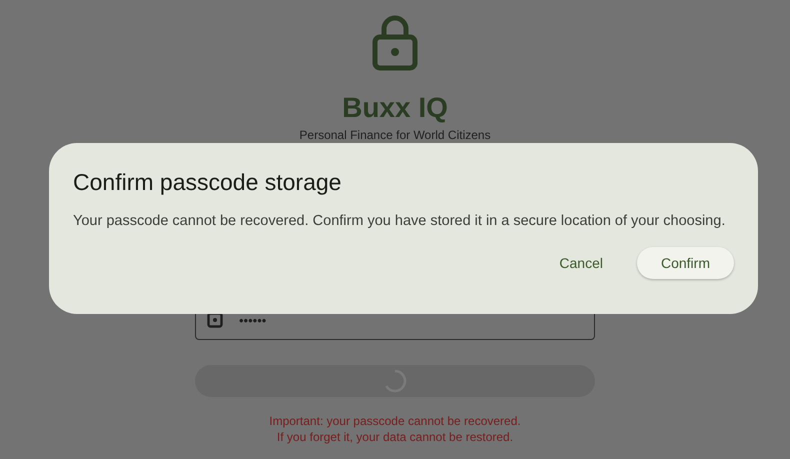  What do you see at coordinates (207, 182) in the screenshot?
I see `dialog-title: Confirm passcode storage` at bounding box center [207, 182].